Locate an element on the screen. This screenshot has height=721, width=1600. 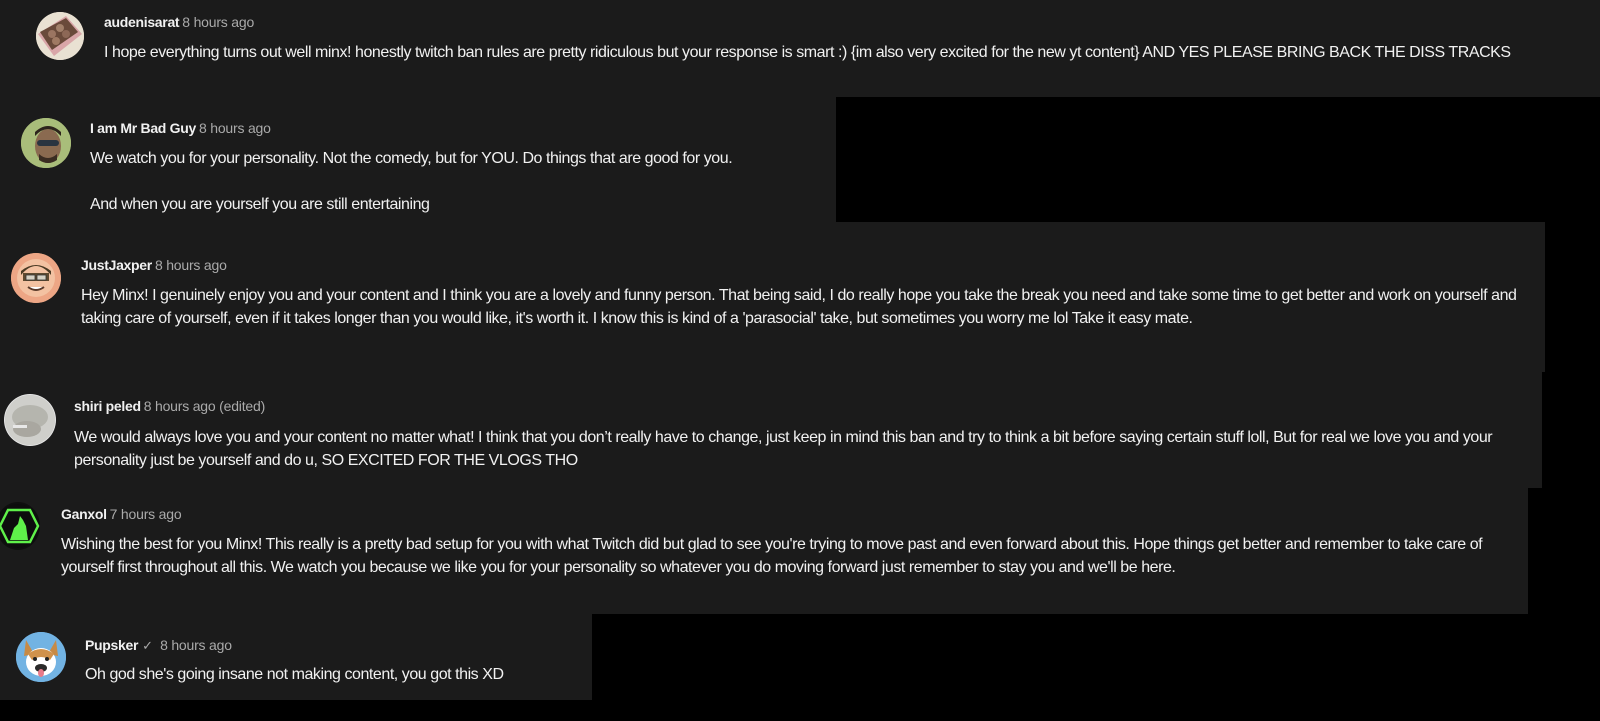
corgi-avatar-icon is located at coordinates (41, 657).